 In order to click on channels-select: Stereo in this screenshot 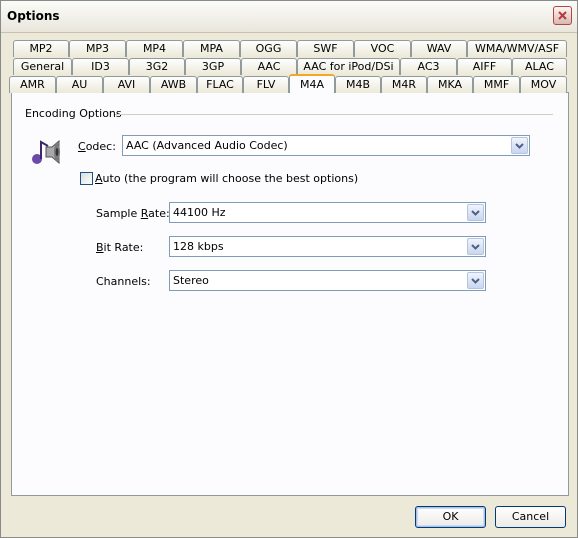, I will do `click(327, 280)`.